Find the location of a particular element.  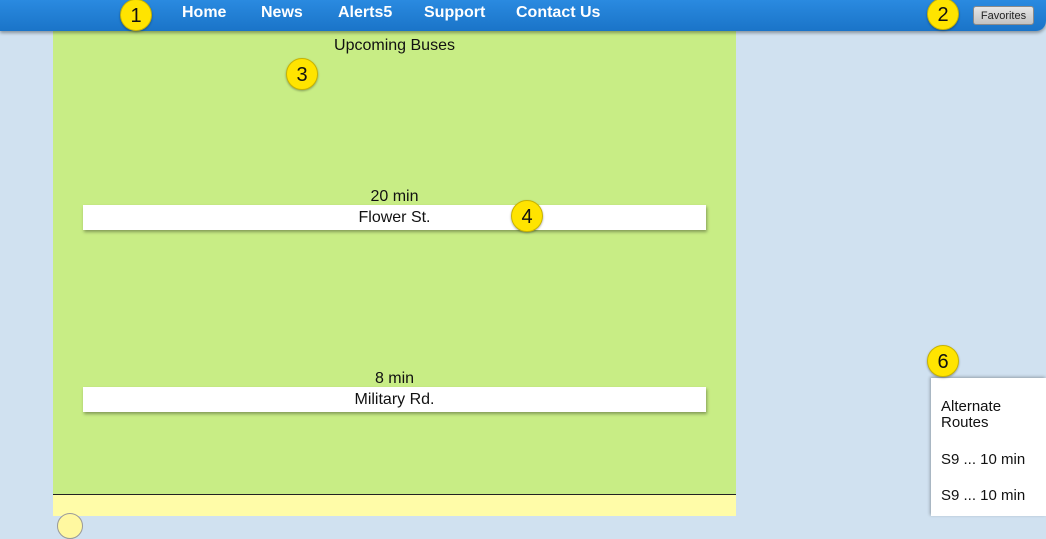

annotation-badge-1: 1 is located at coordinates (136, 15).